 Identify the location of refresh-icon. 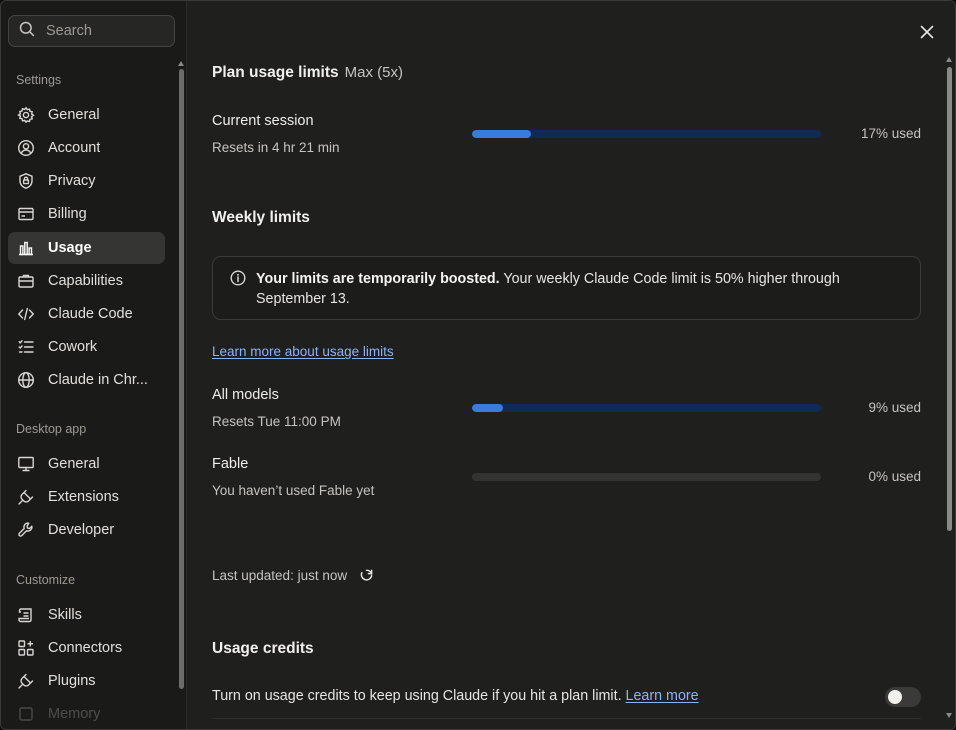
(366, 575).